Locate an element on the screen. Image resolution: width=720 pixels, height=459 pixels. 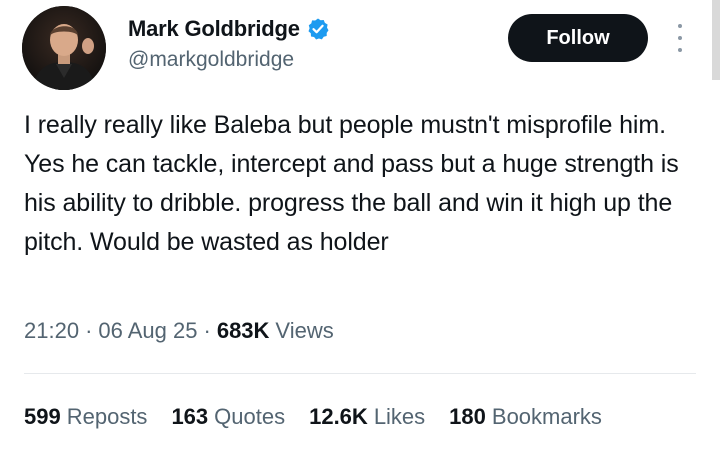
more-vertical-icon is located at coordinates (680, 38).